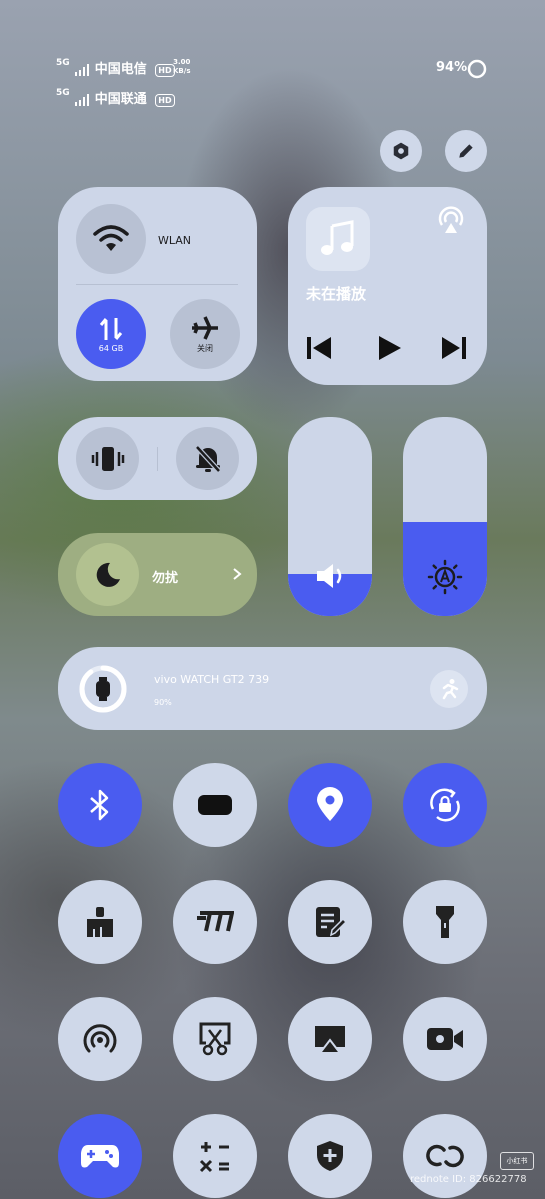  Describe the element at coordinates (163, 702) in the screenshot. I see `device-battery: 90%` at that location.